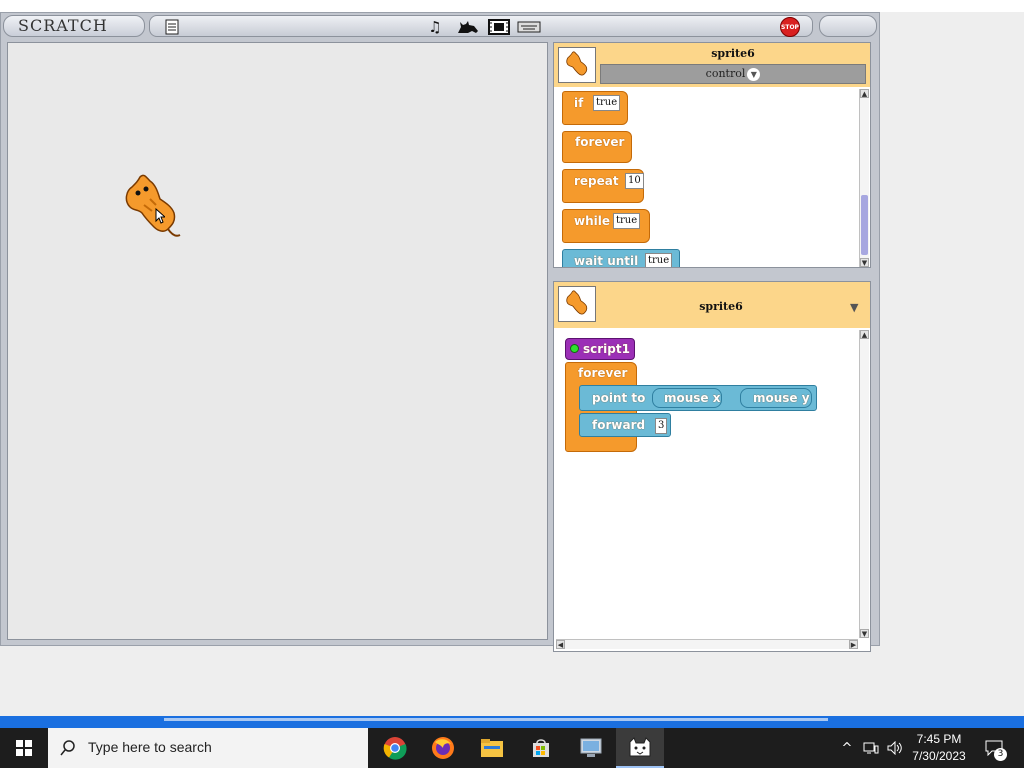 The height and width of the screenshot is (768, 1024). I want to click on top-strip, so click(512, 6).